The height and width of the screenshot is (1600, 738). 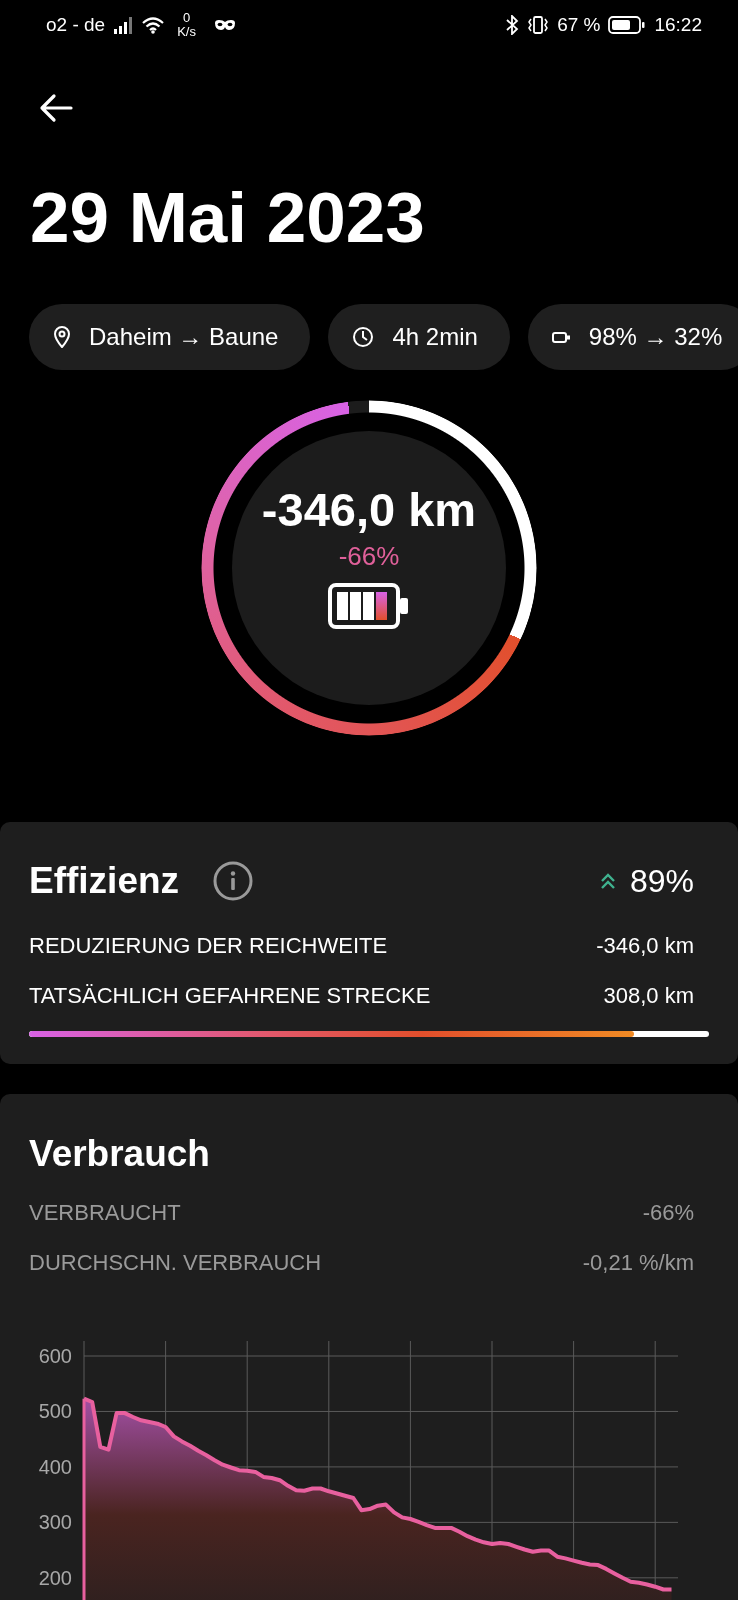 I want to click on page-title: 29 Mai 2023, so click(x=228, y=218).